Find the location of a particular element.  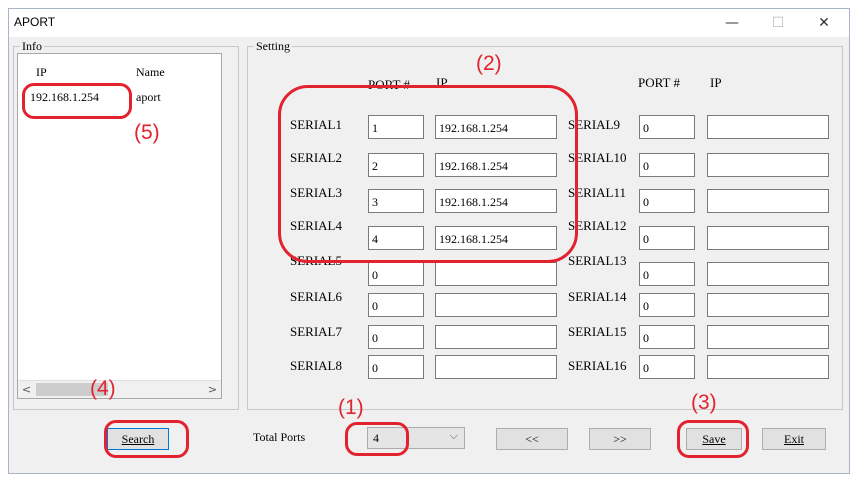

serial-label: SERIAL15 is located at coordinates (597, 331).